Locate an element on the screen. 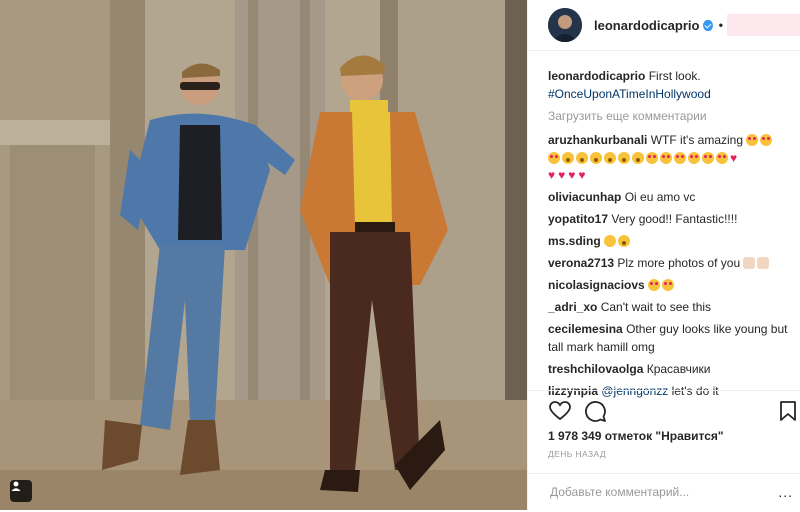 This screenshot has width=800, height=512. save-button is located at coordinates (788, 411).